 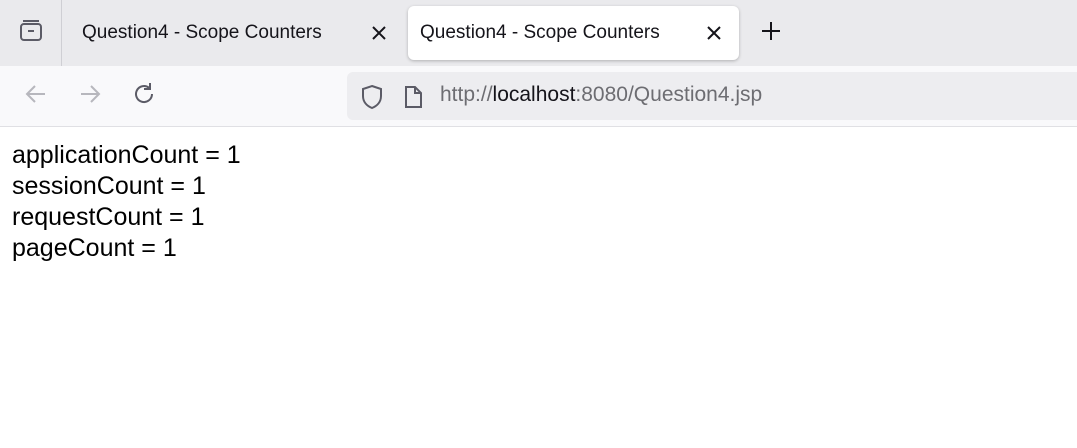 I want to click on tab-active: Question4 - Scope Counters, so click(x=573, y=33).